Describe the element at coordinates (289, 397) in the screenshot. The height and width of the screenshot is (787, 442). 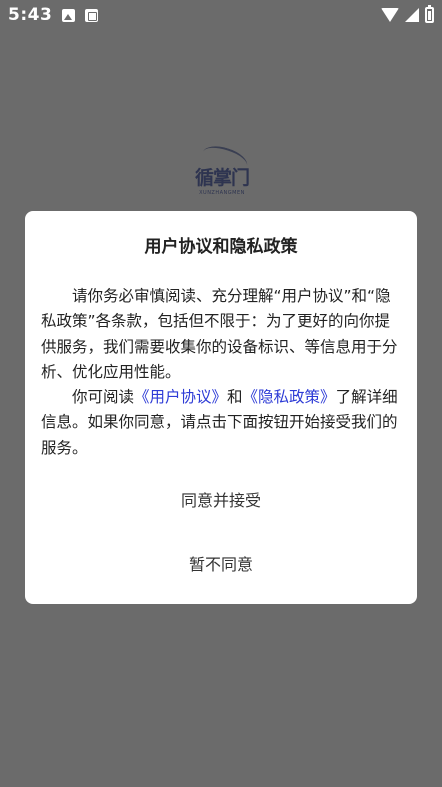
I see `privacy-policy-link: 《隐私政策》` at that location.